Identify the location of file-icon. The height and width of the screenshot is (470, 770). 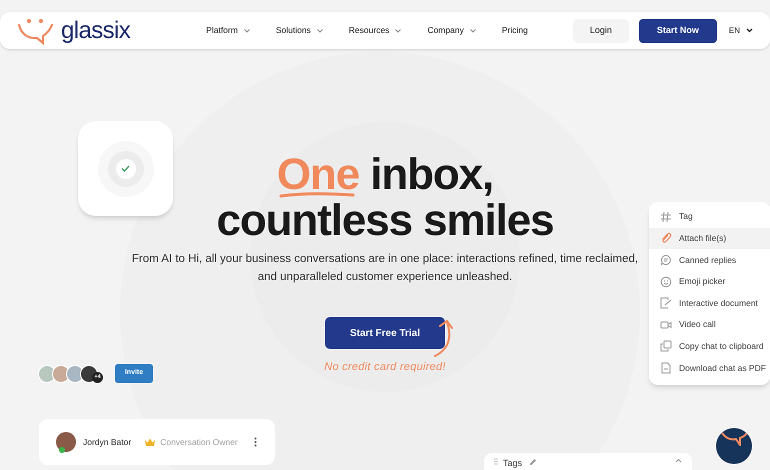
(666, 368).